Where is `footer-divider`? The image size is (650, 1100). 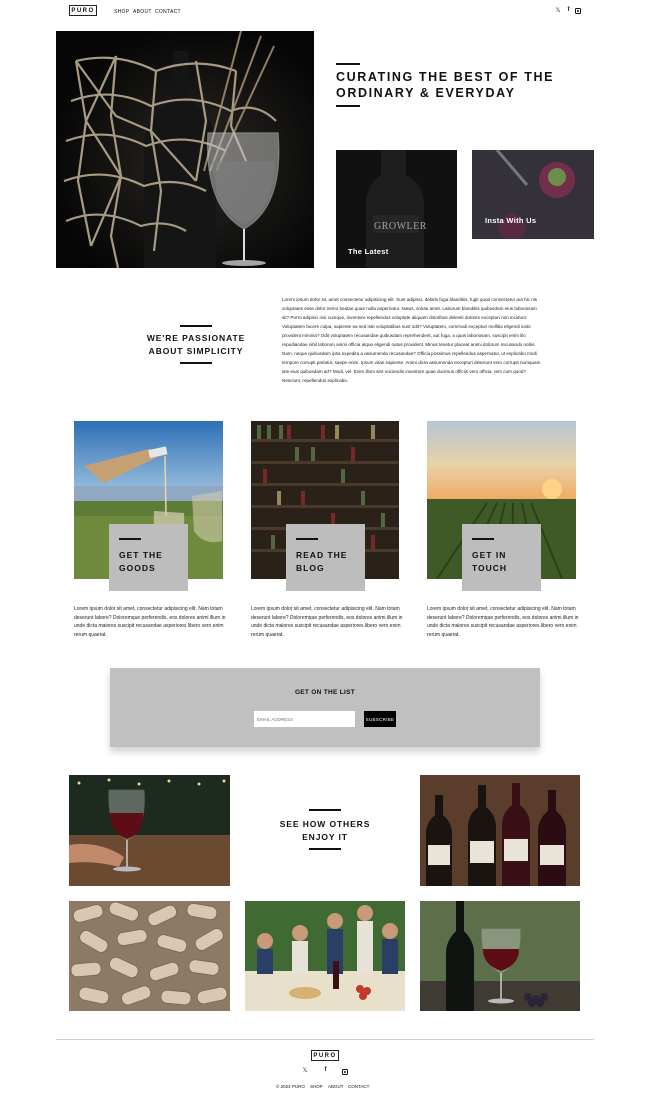
footer-divider is located at coordinates (325, 1039).